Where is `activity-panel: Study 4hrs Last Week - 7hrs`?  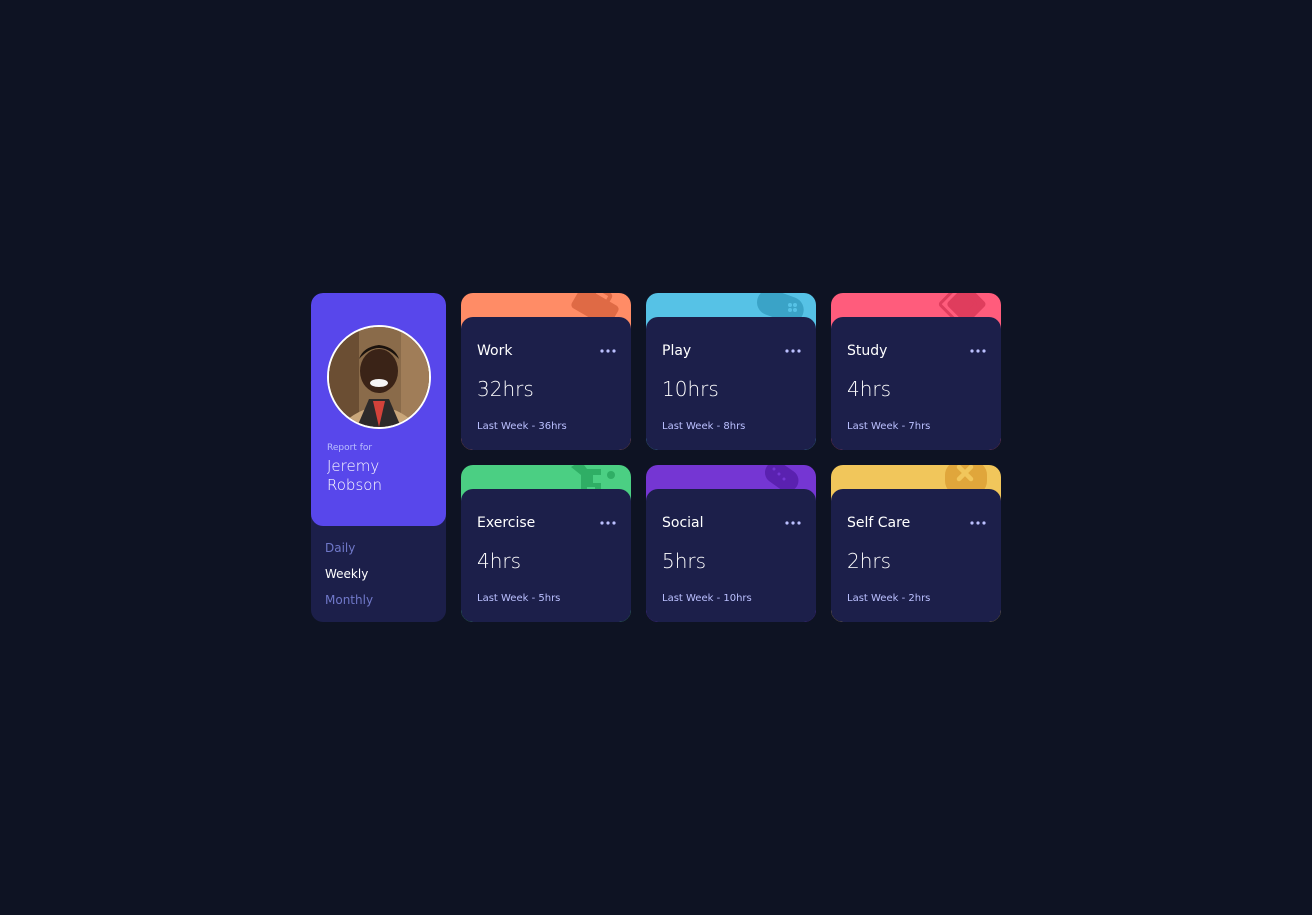 activity-panel: Study 4hrs Last Week - 7hrs is located at coordinates (916, 383).